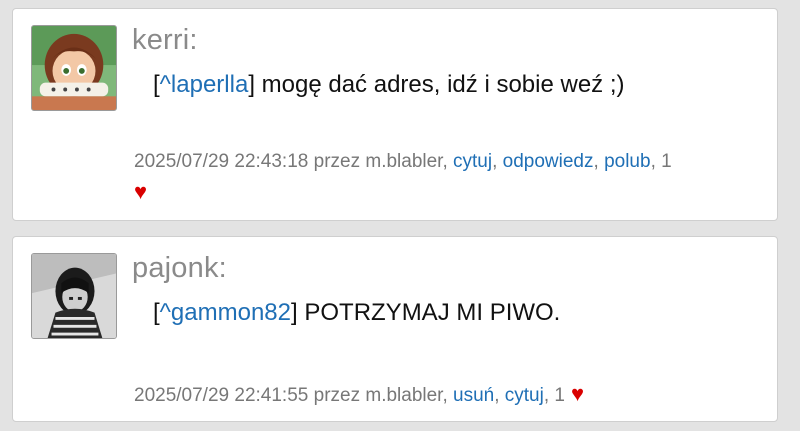  What do you see at coordinates (179, 268) in the screenshot?
I see `comment-username: pajonk:` at bounding box center [179, 268].